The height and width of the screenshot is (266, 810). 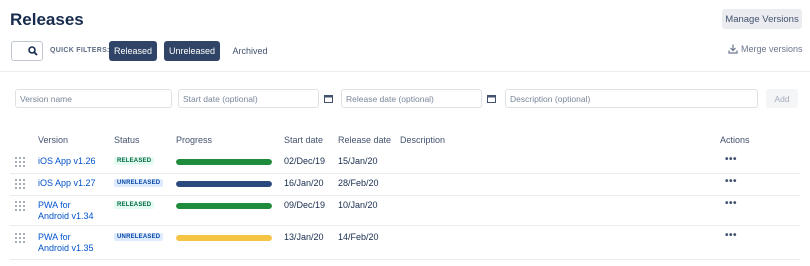 What do you see at coordinates (304, 183) in the screenshot?
I see `start-date-cell: 16/Jan/20` at bounding box center [304, 183].